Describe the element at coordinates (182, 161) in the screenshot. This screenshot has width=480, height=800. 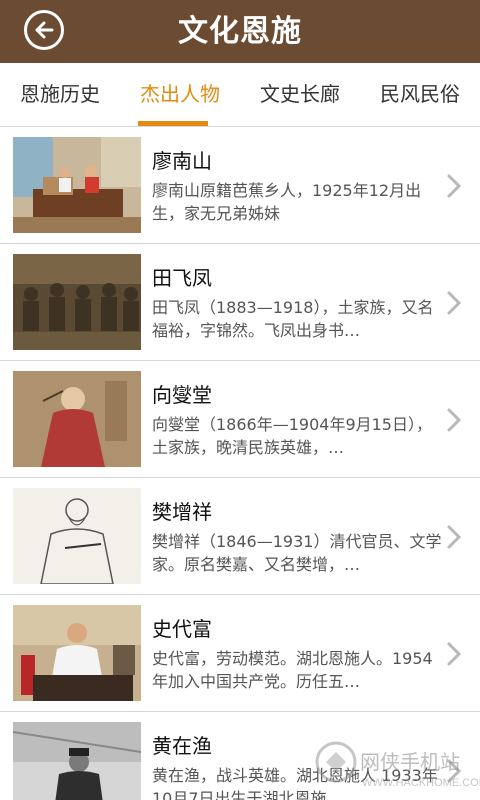
I see `person-name: 廖南山` at that location.